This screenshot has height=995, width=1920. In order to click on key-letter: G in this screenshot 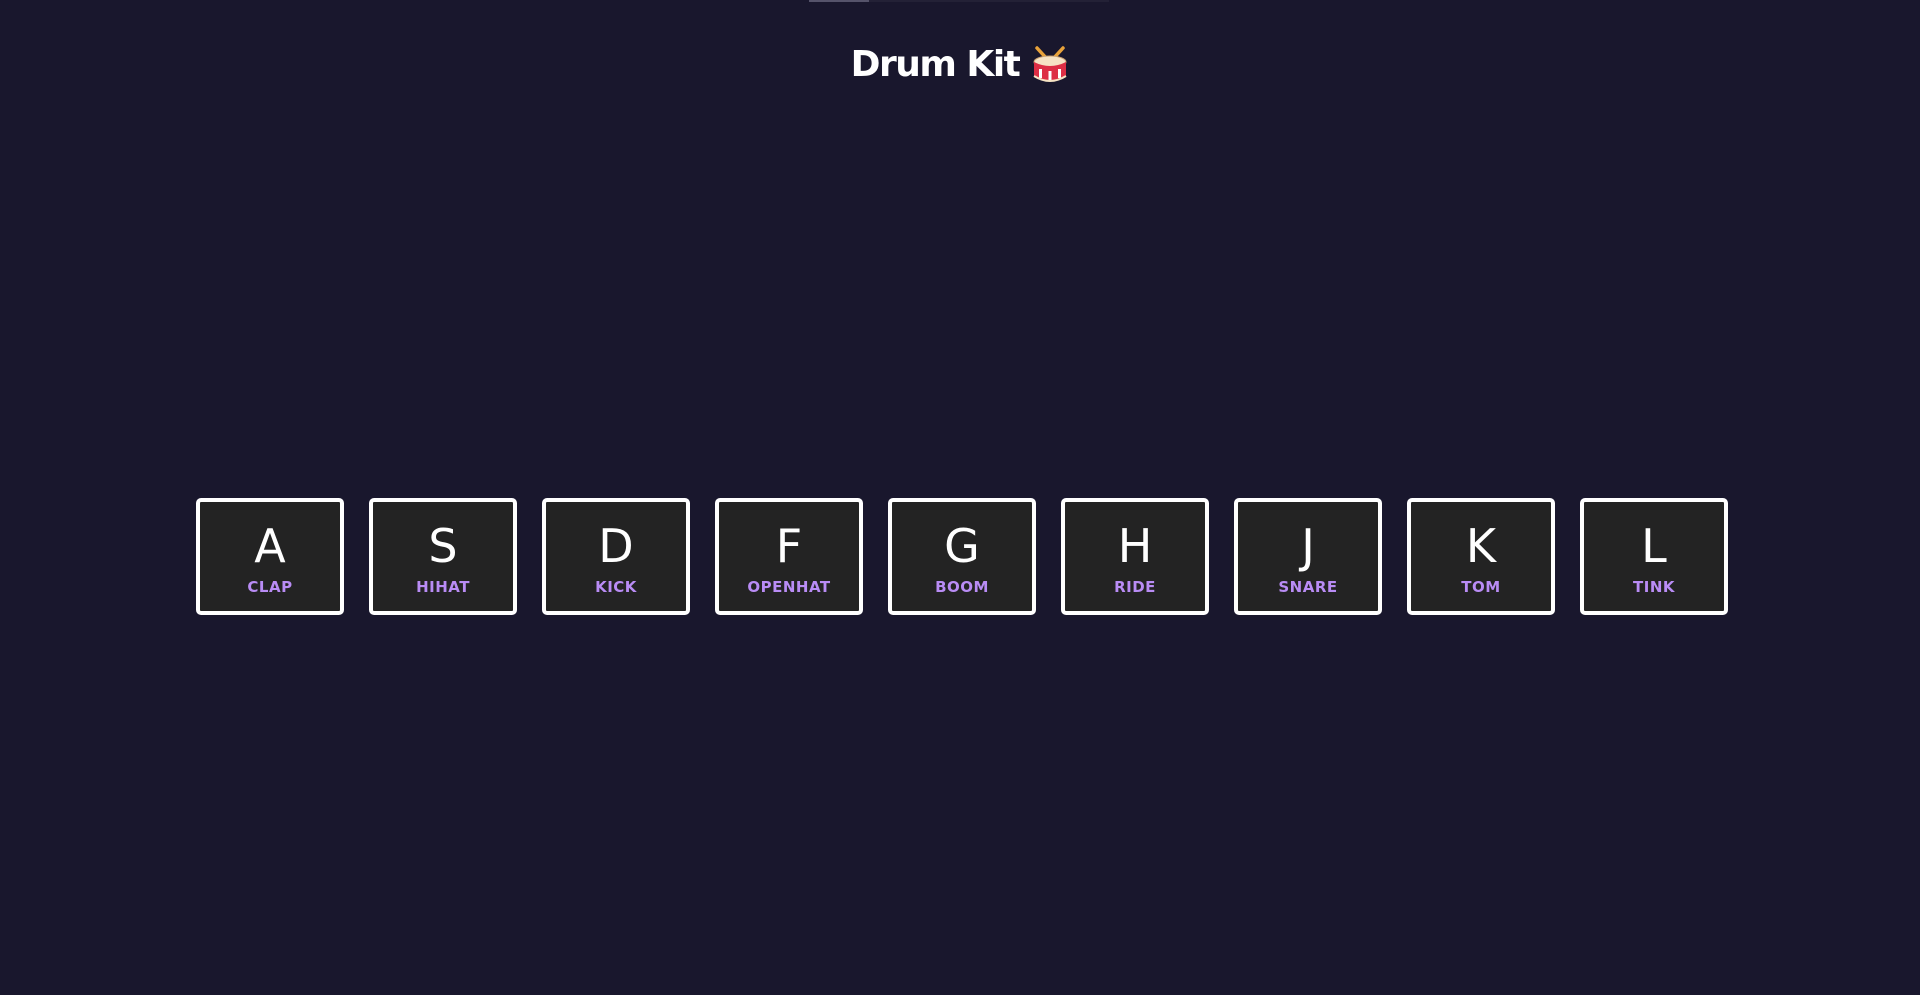, I will do `click(962, 546)`.